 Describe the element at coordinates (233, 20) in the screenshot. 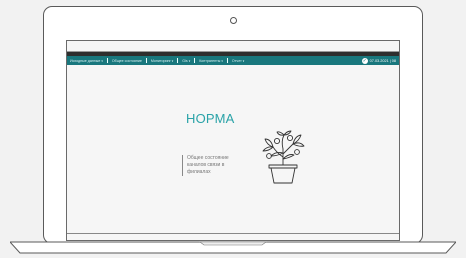

I see `camera-icon` at that location.